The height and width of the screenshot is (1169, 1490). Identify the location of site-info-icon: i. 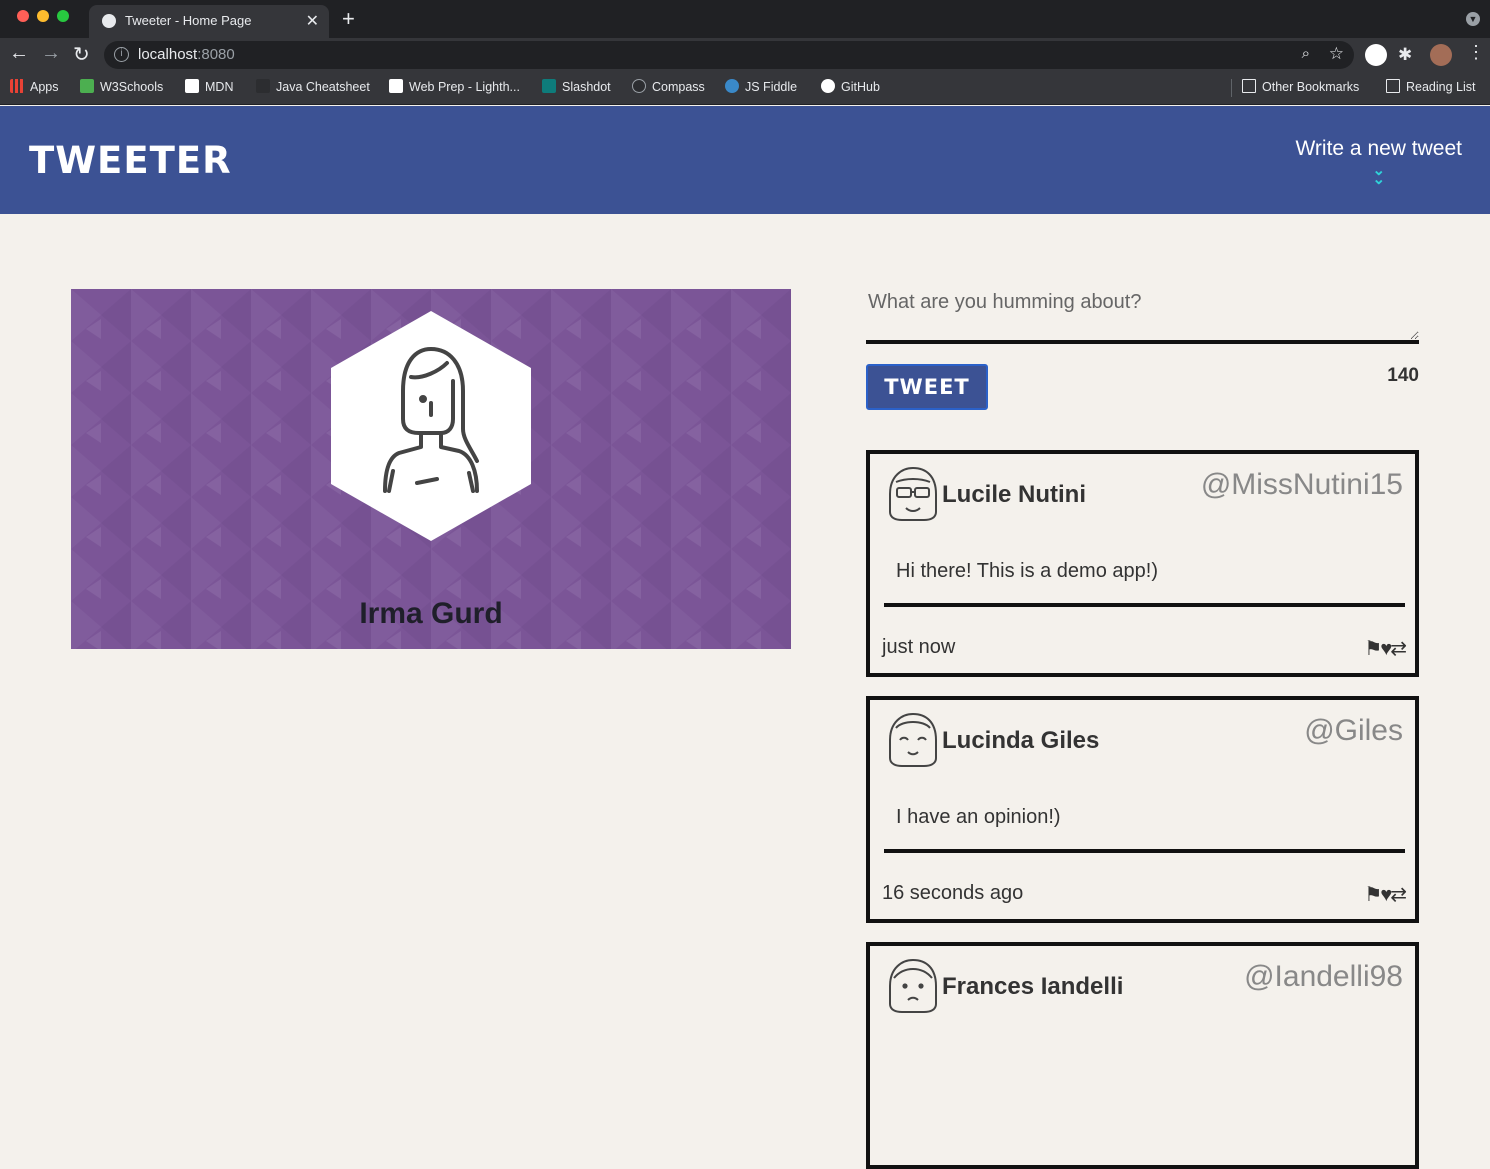
(121, 54).